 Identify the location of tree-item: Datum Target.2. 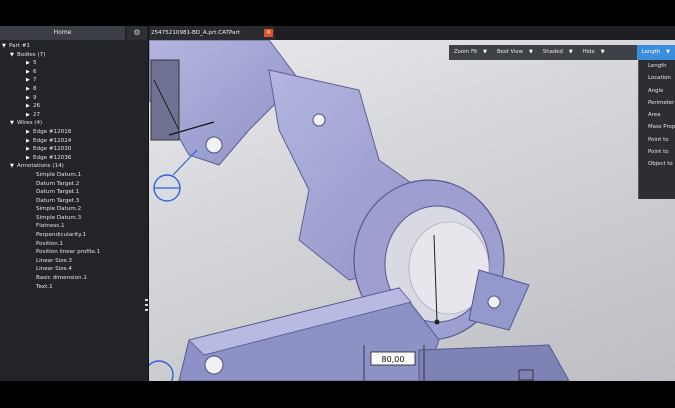
(75, 184).